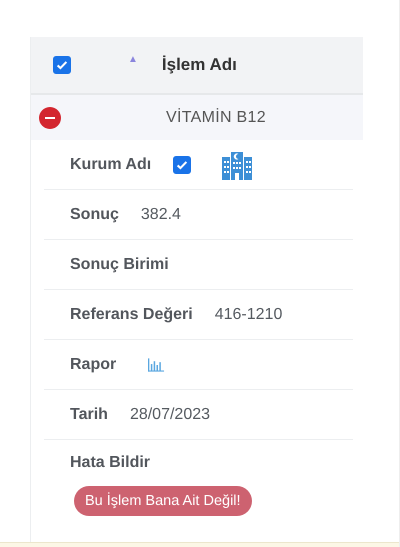  Describe the element at coordinates (110, 463) in the screenshot. I see `field-label: Hata Bildir` at that location.